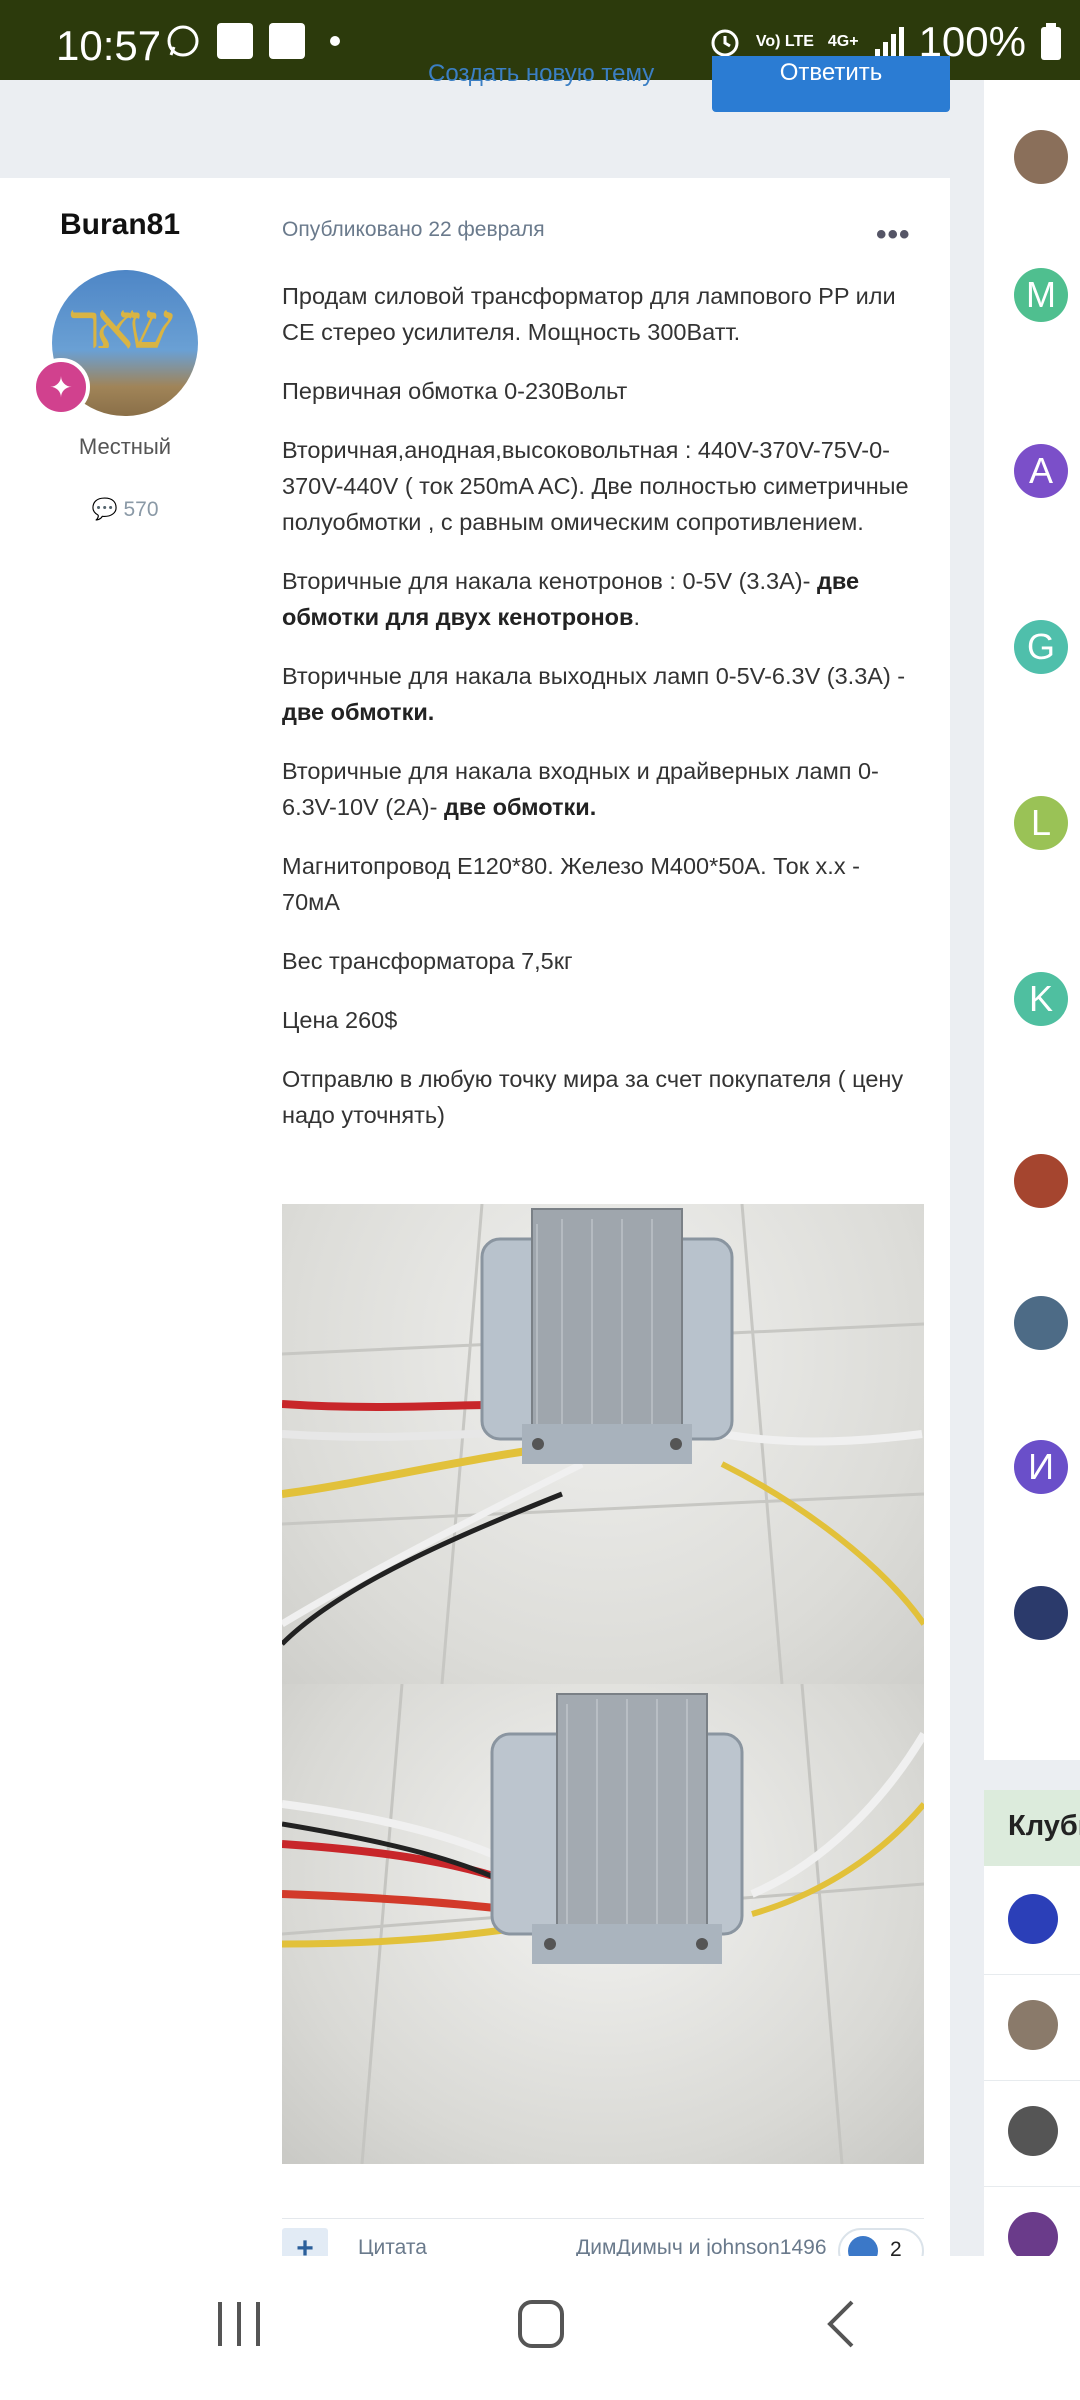 This screenshot has height=2400, width=1080. What do you see at coordinates (1041, 823) in the screenshot?
I see `online-user-avatar: L` at bounding box center [1041, 823].